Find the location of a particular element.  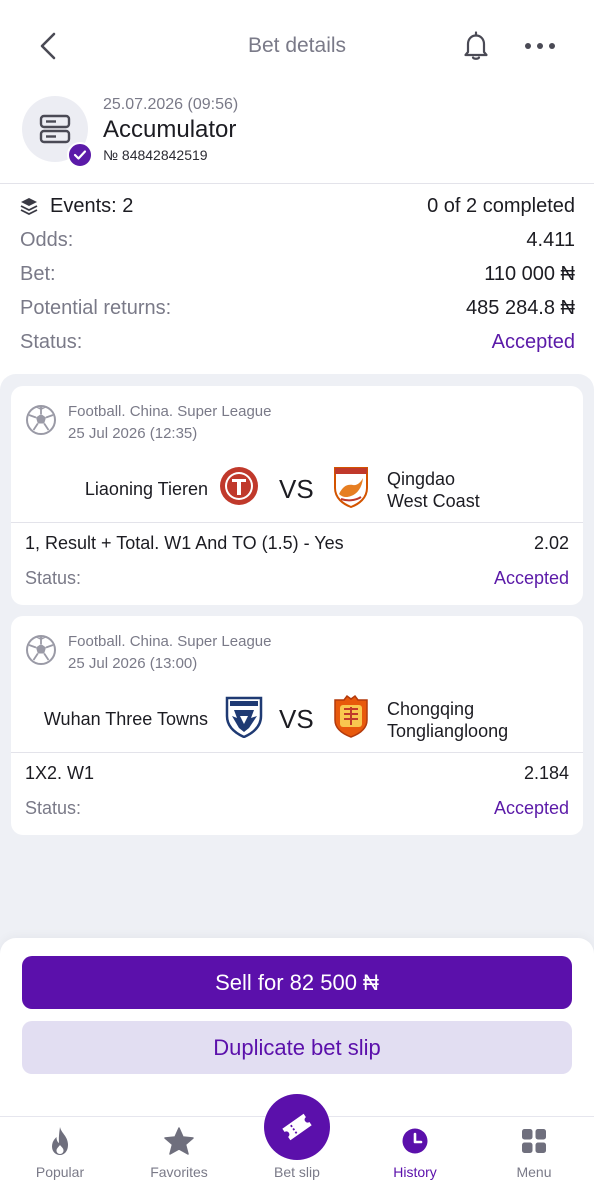

home-team: Liaoning Tieren is located at coordinates (146, 489).